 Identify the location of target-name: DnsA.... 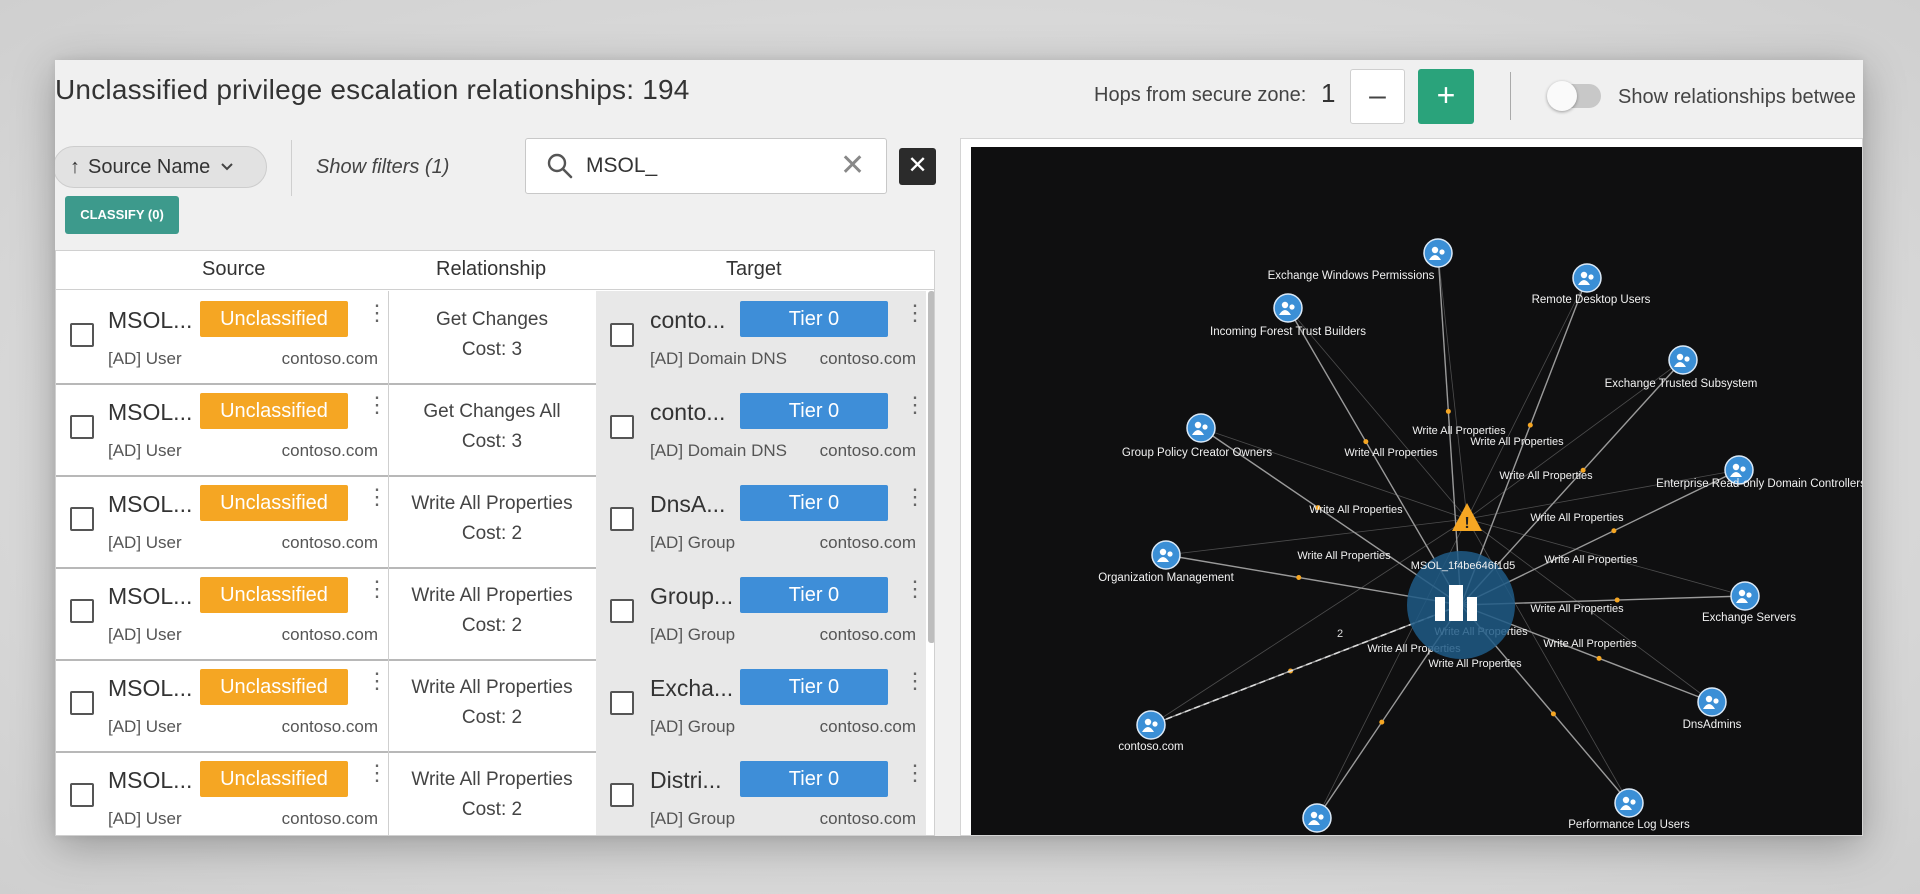
(687, 504).